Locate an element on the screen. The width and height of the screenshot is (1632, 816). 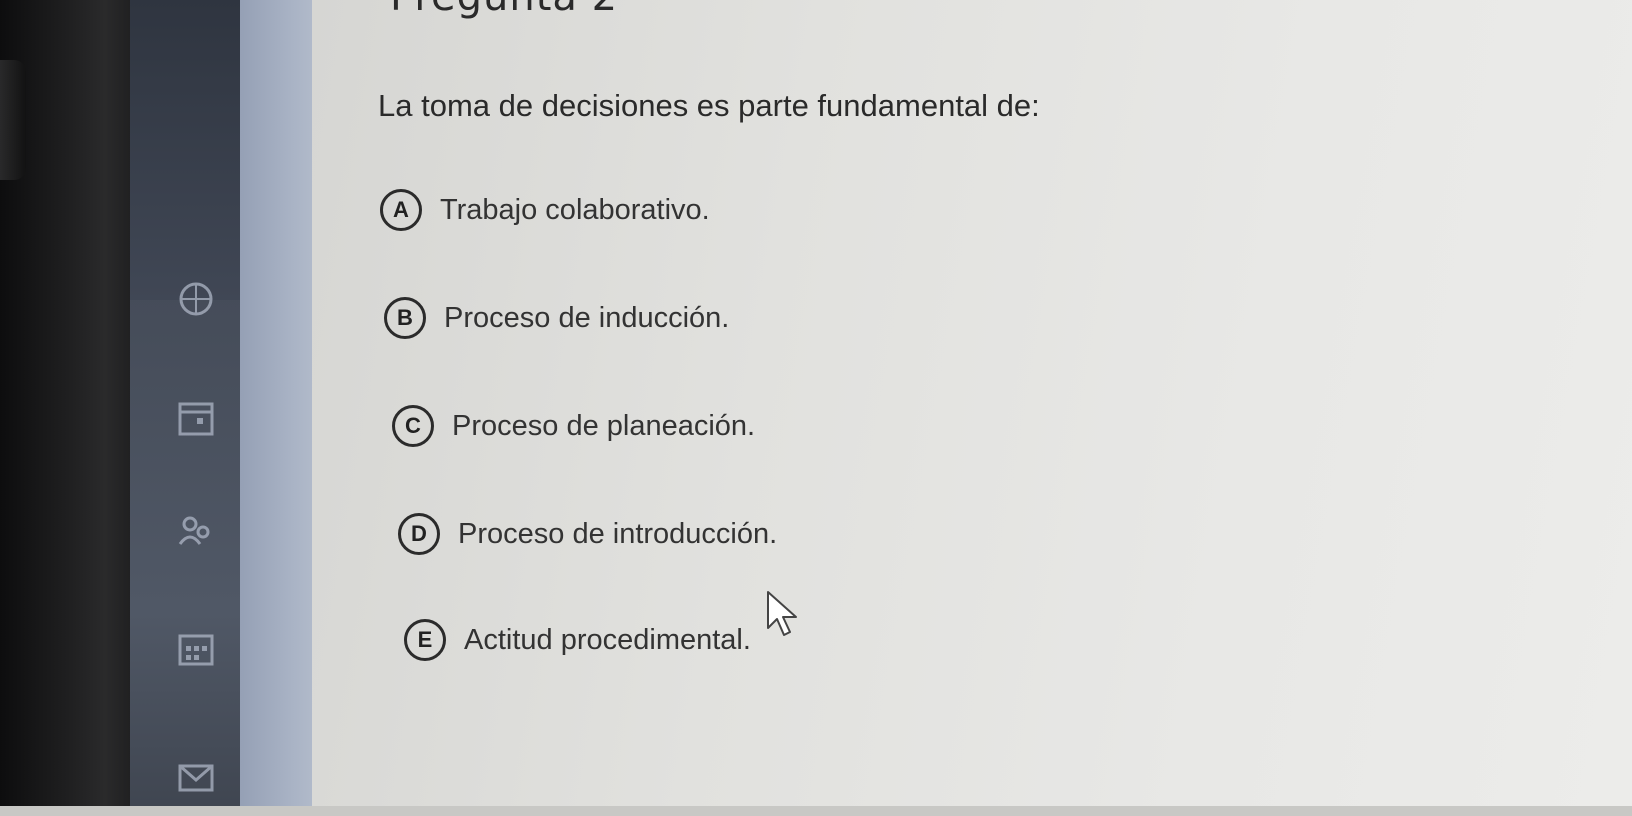
option-d: D Proceso de introducción. is located at coordinates (587, 534).